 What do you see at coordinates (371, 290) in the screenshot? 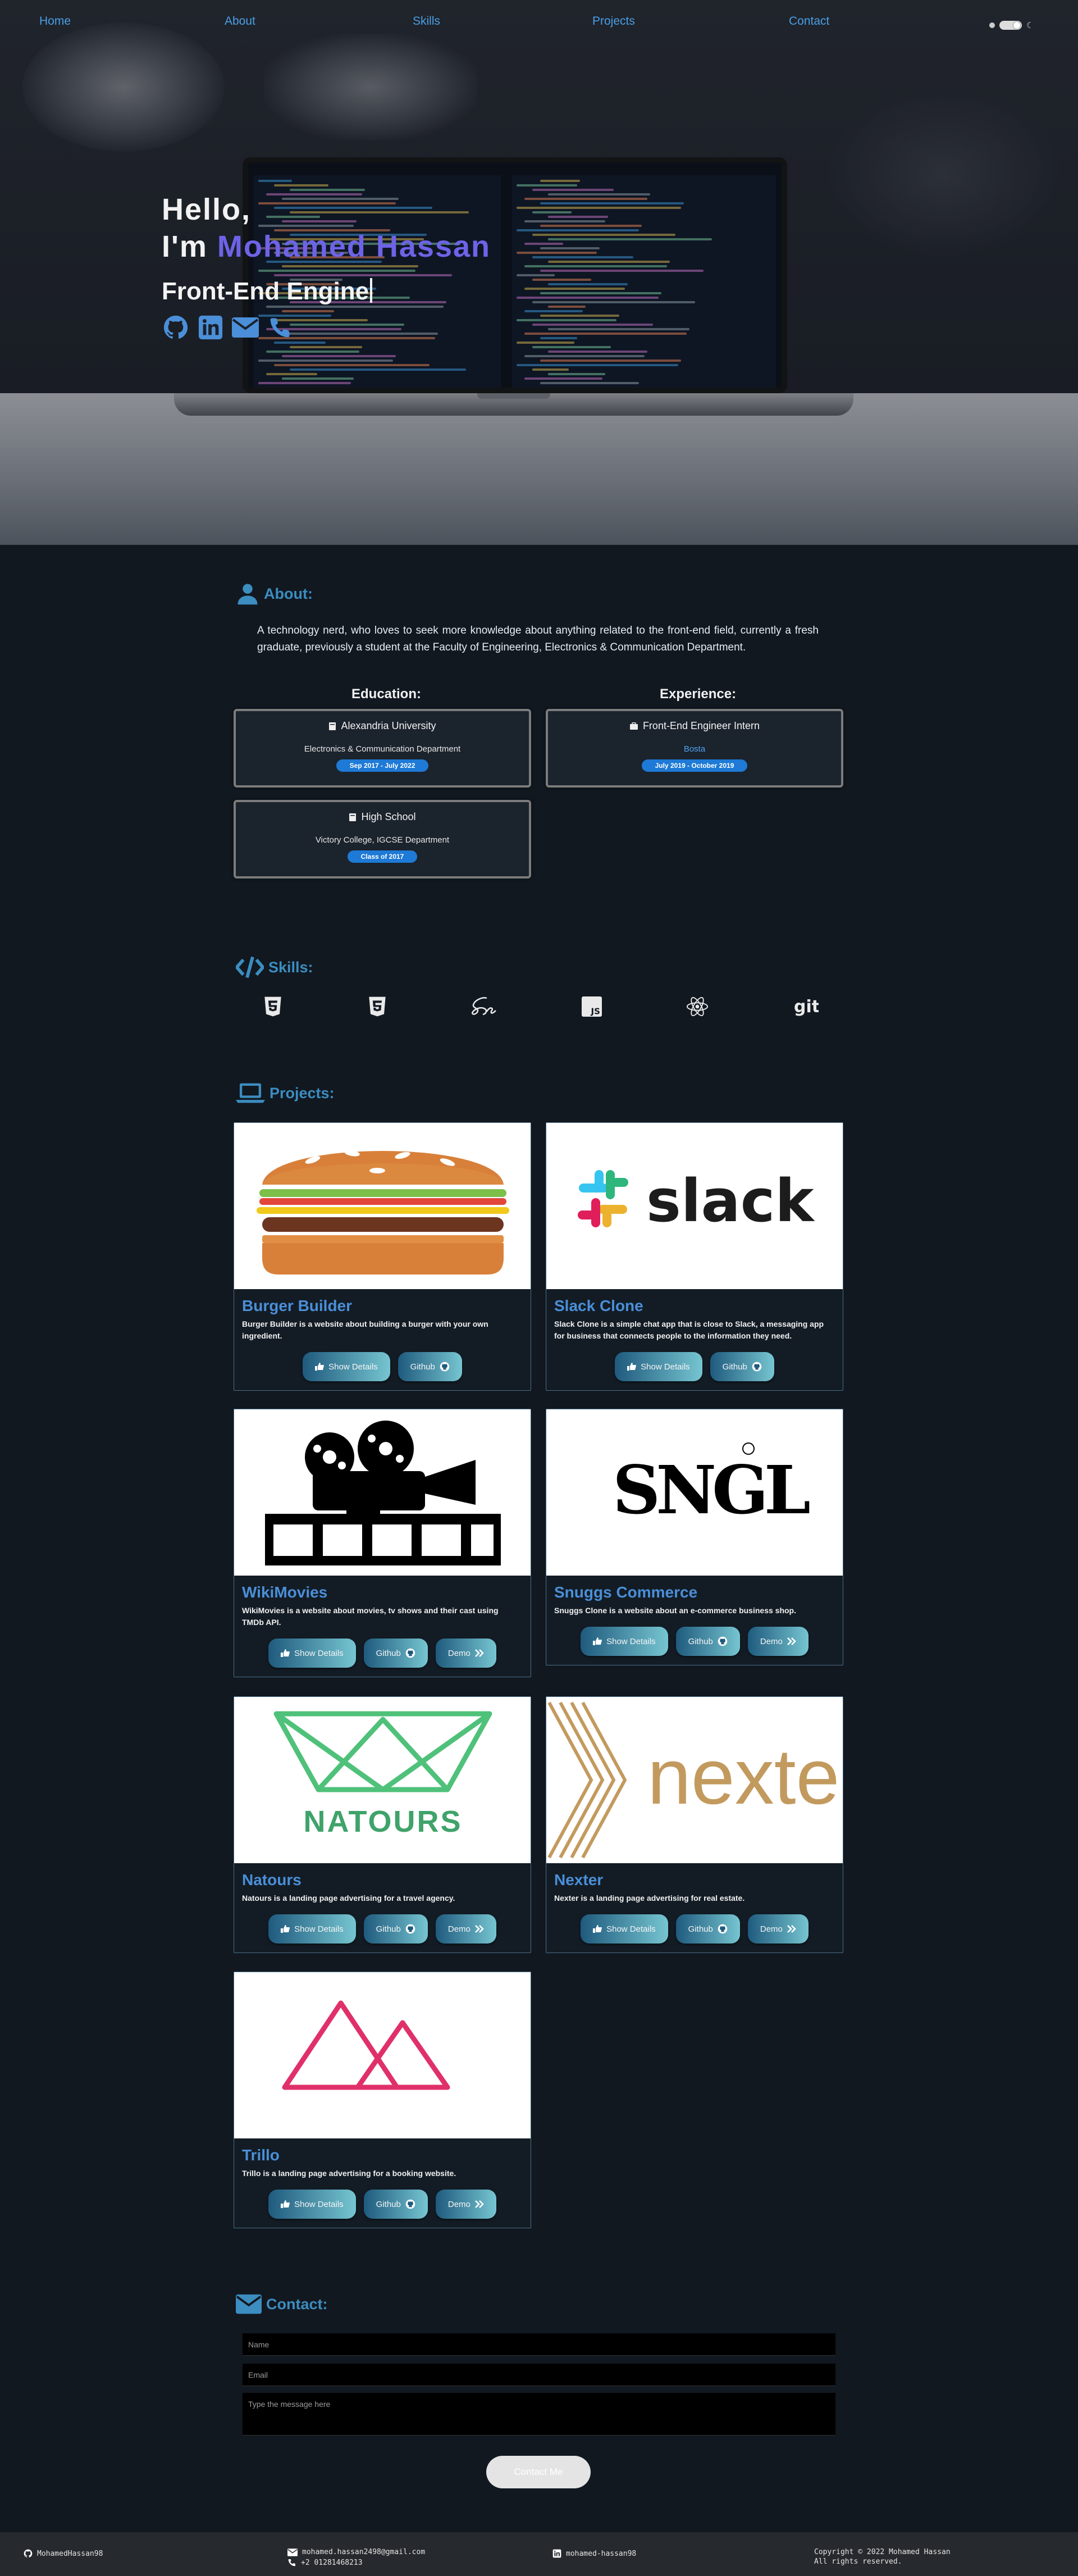
I see `typing-cursor` at bounding box center [371, 290].